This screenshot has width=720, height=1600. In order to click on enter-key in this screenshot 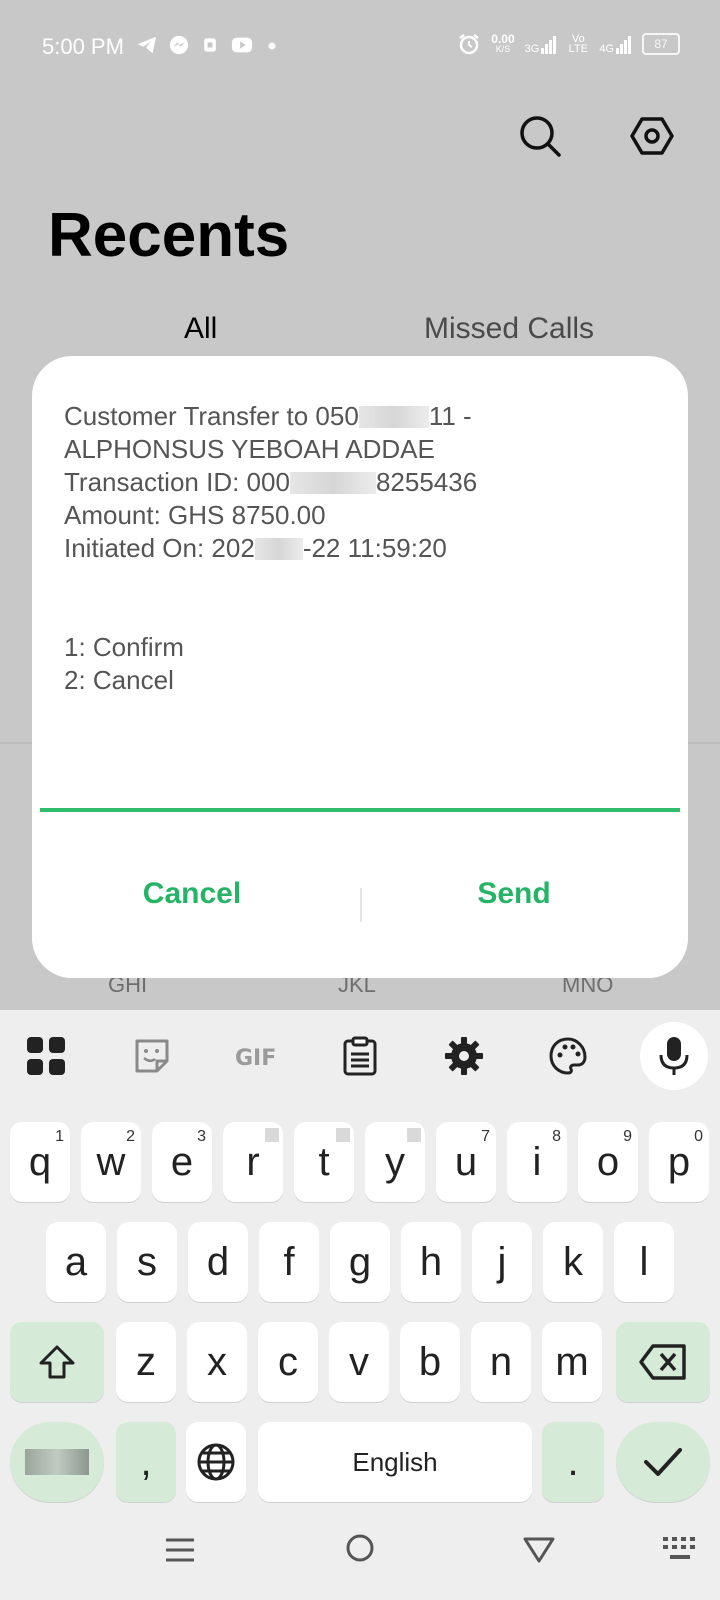, I will do `click(663, 1462)`.